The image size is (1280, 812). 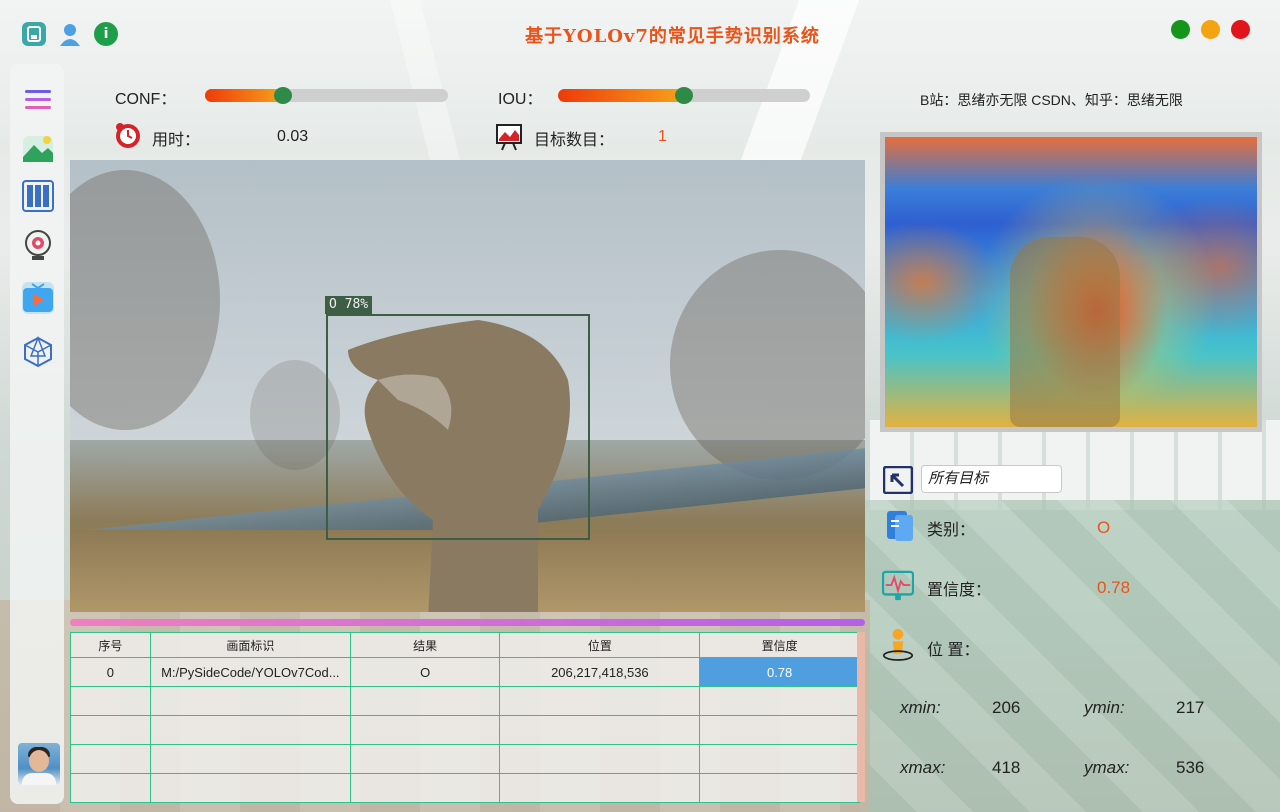 I want to click on model-icon, so click(x=38, y=352).